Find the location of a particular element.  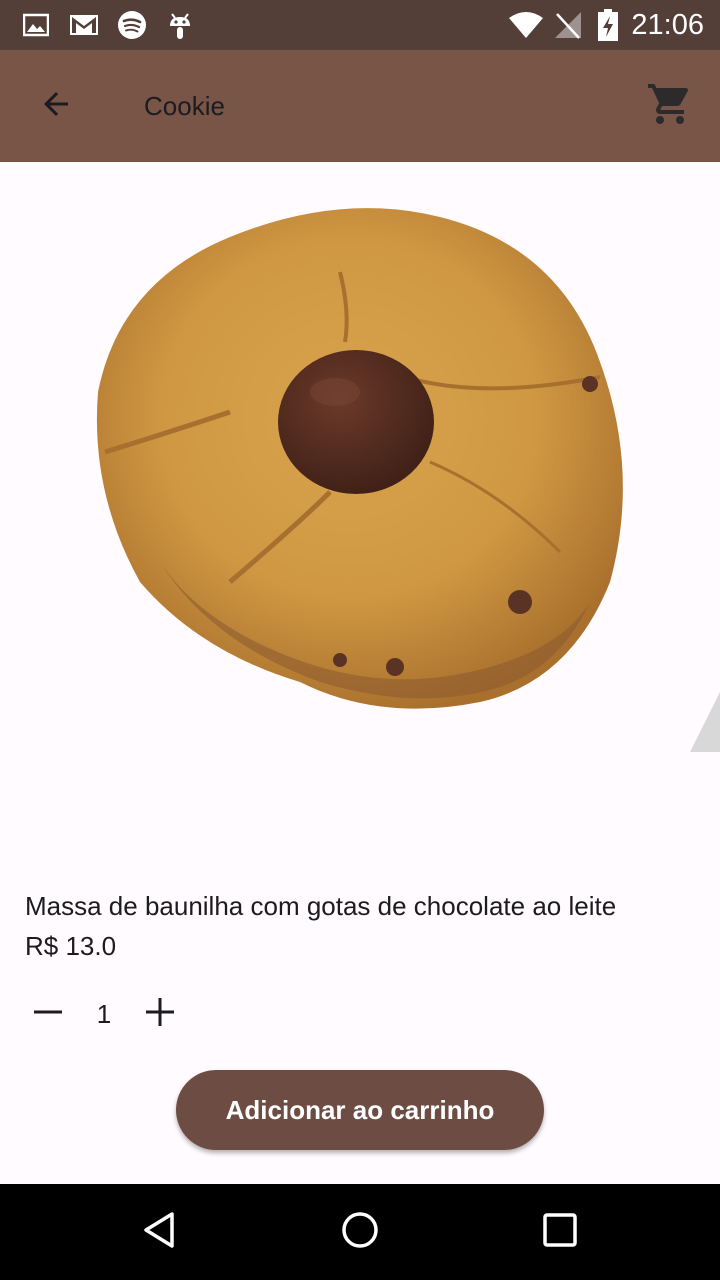

status-bar: 21:06 is located at coordinates (360, 25).